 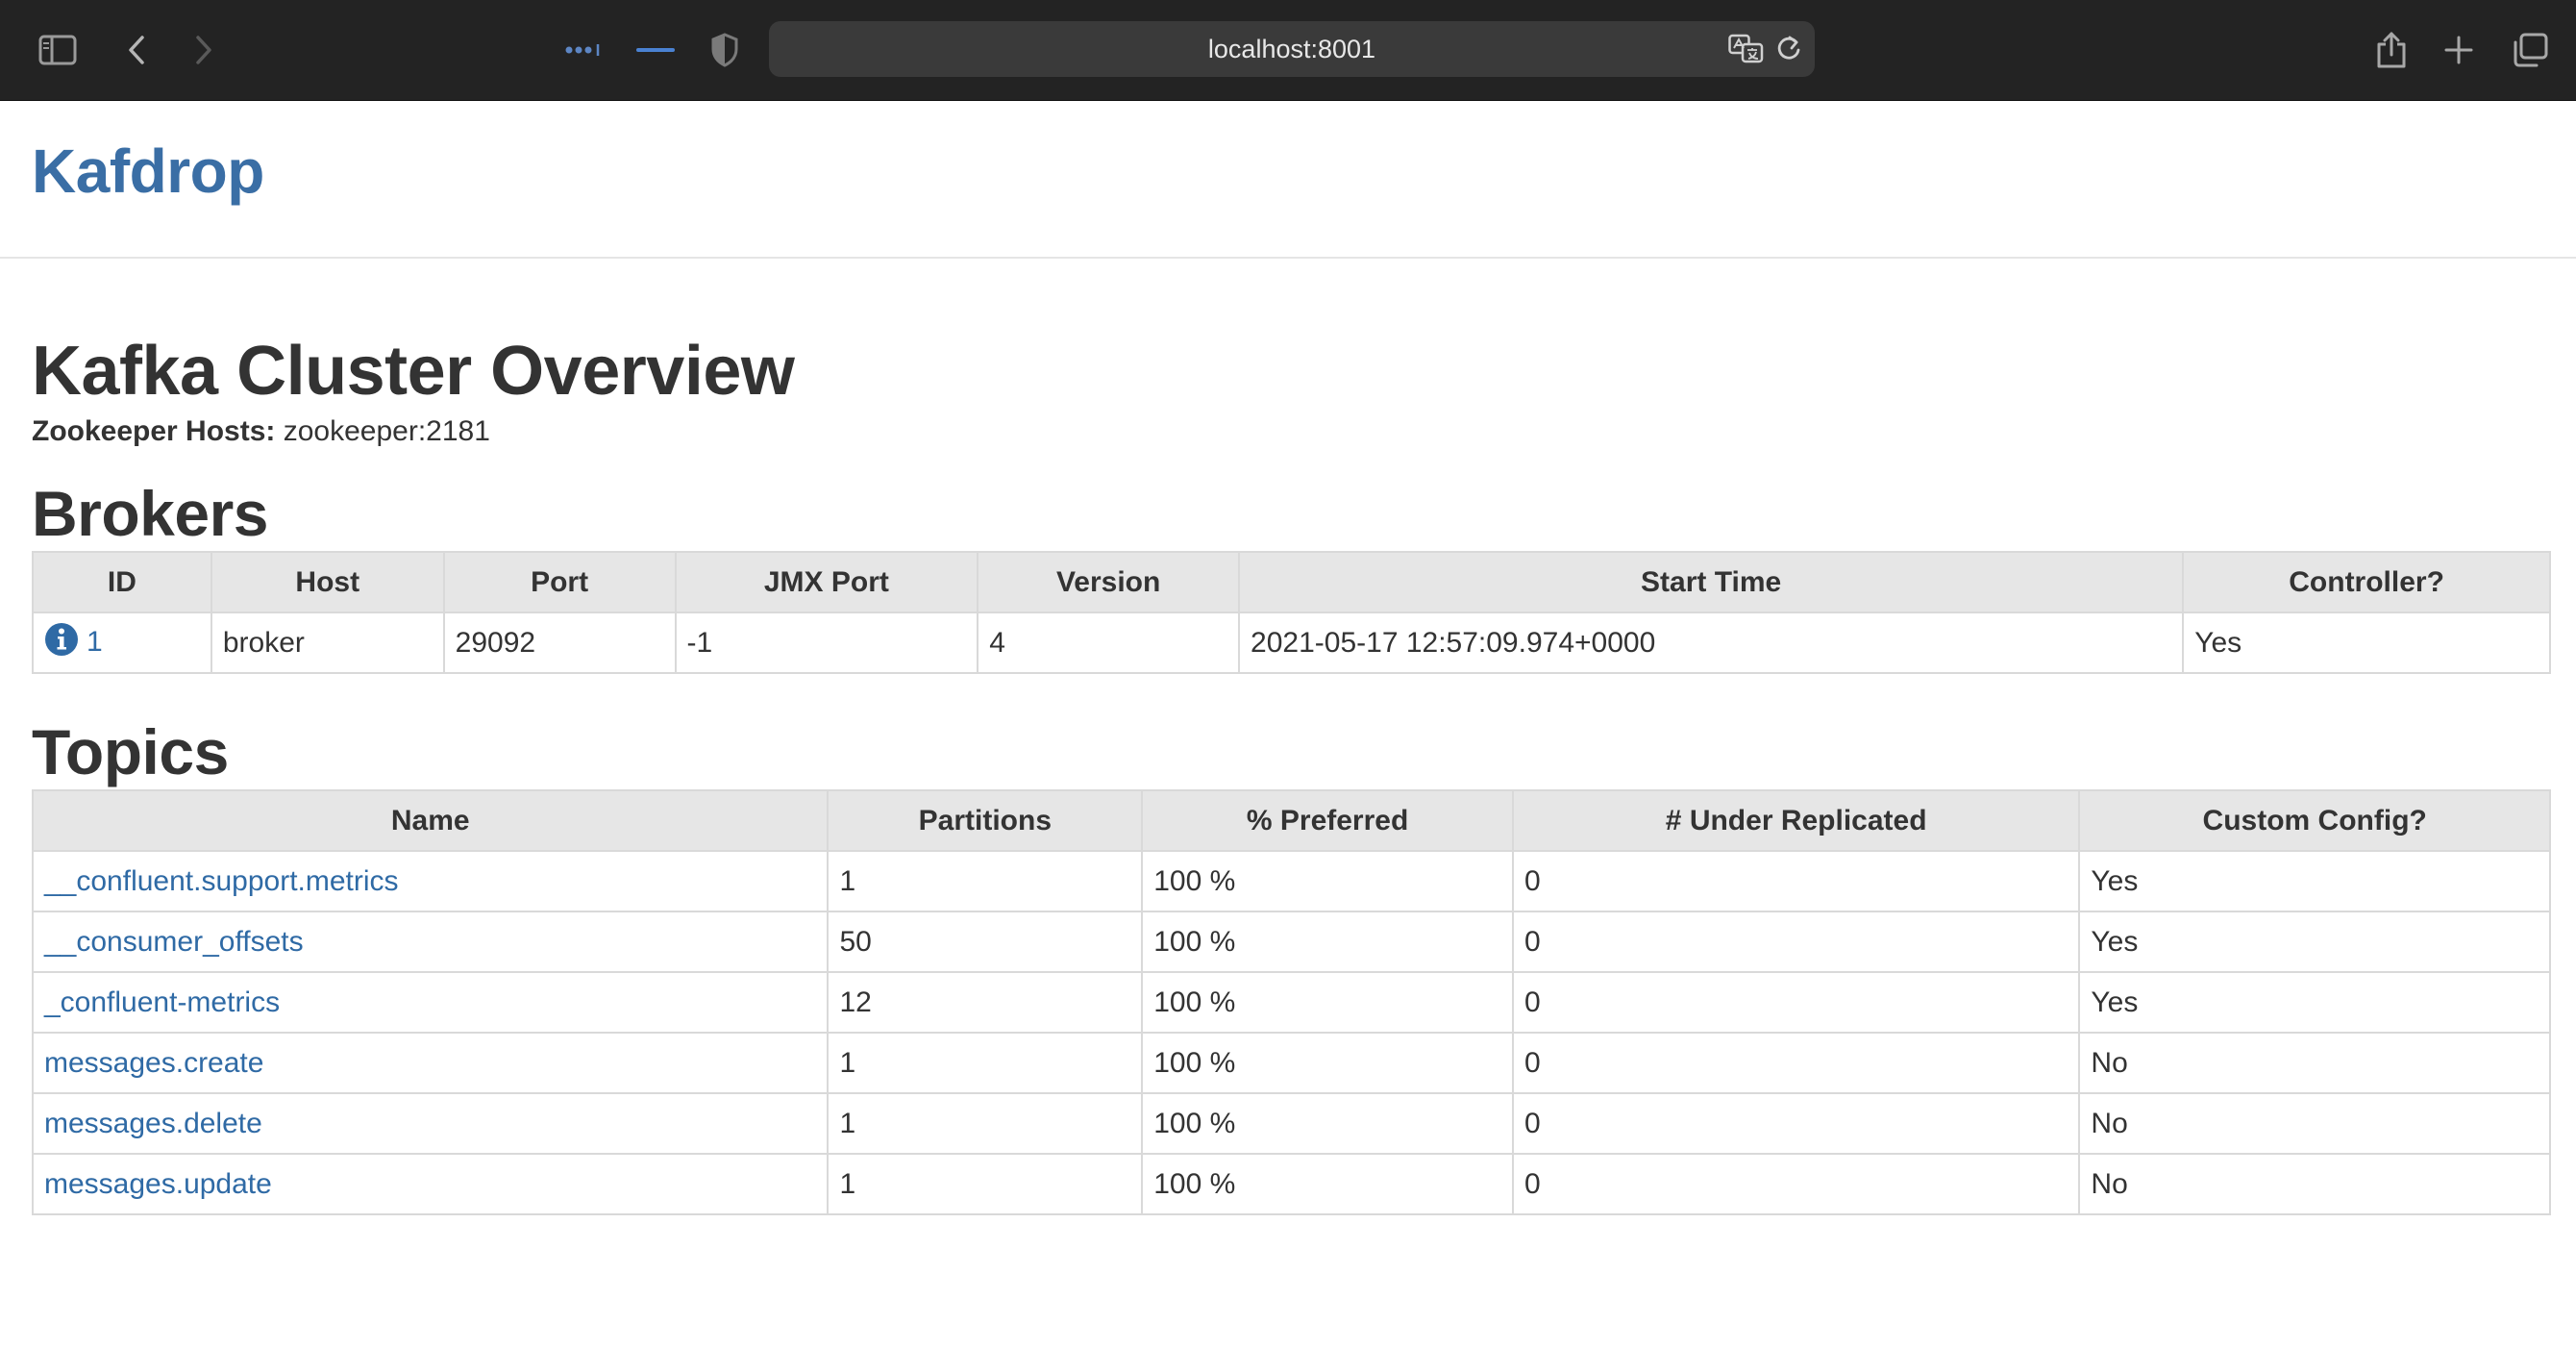 I want to click on page-title: Kafka Cluster Overview, so click(x=414, y=371).